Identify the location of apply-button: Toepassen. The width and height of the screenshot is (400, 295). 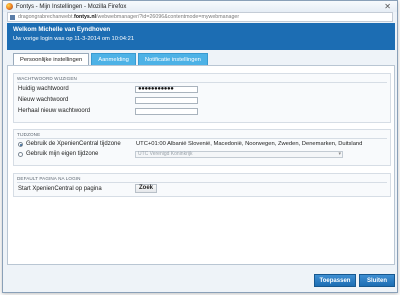
(335, 280).